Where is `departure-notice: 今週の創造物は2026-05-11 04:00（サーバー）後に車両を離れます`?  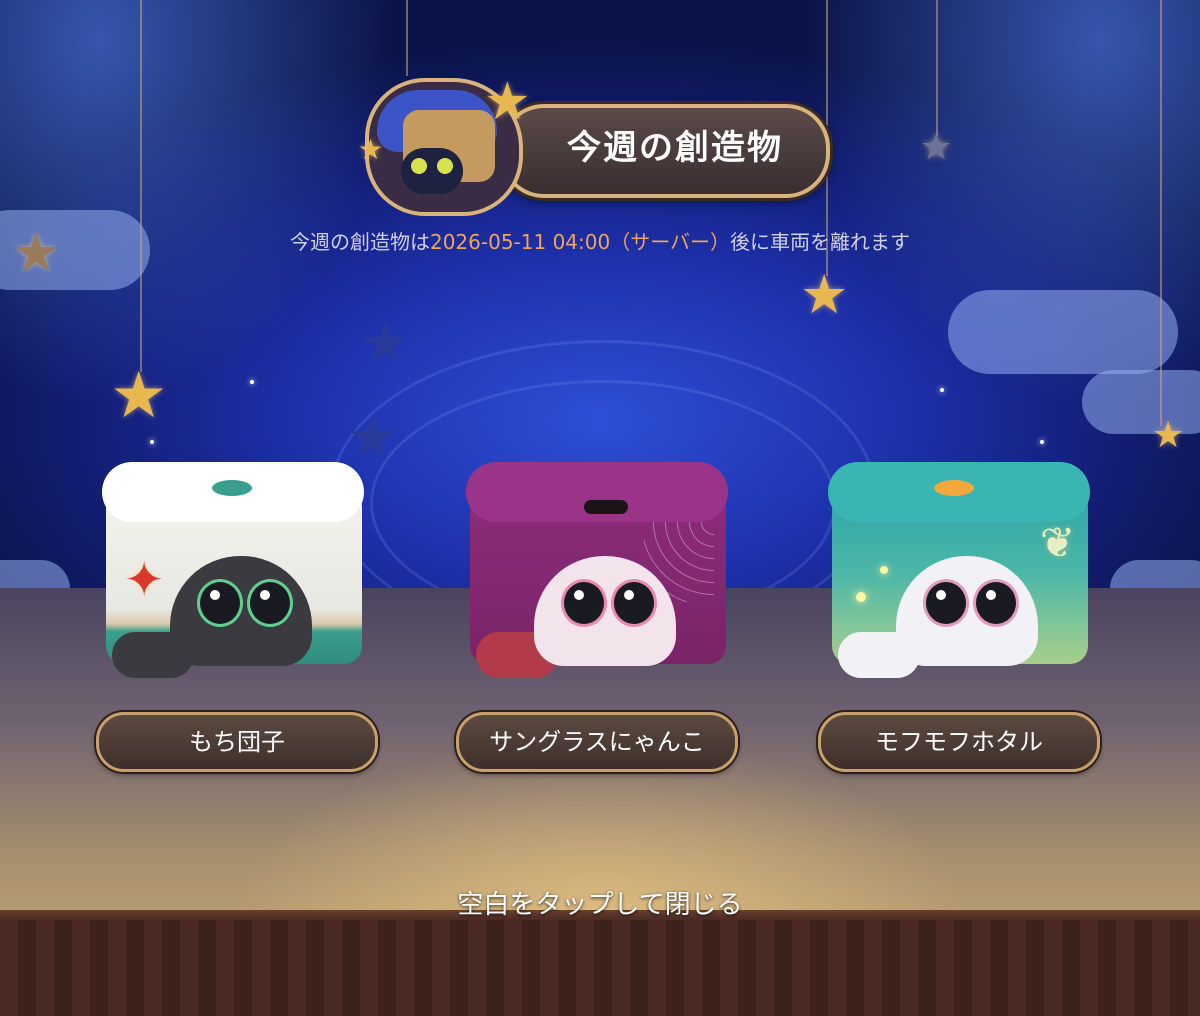
departure-notice: 今週の創造物は2026-05-11 04:00（サーバー）後に車両を離れます is located at coordinates (600, 240).